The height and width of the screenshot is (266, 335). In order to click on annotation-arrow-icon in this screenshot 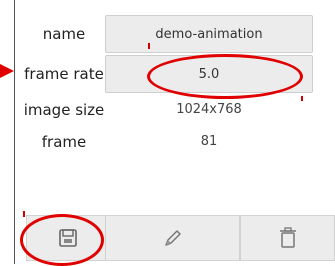, I will do `click(7, 71)`.